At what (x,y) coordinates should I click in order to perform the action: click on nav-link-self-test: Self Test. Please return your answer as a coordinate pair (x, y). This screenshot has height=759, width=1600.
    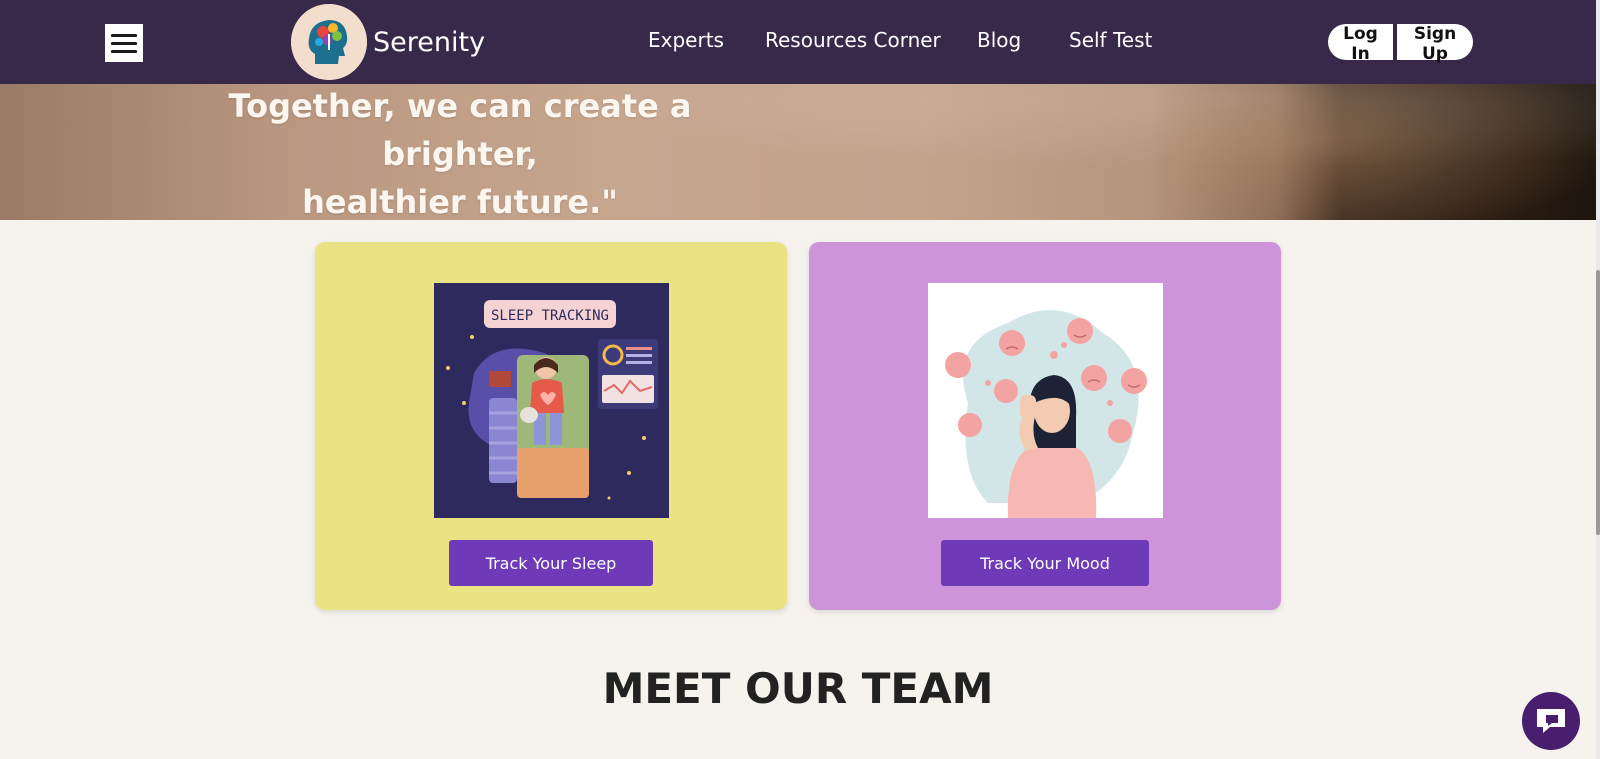
    Looking at the image, I should click on (1110, 40).